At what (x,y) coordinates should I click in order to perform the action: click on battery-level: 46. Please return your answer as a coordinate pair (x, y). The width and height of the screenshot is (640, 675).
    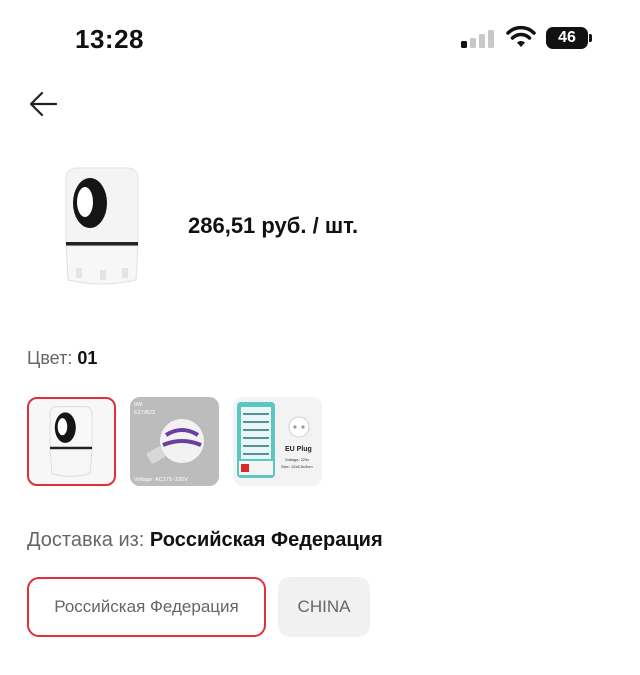
    Looking at the image, I should click on (567, 38).